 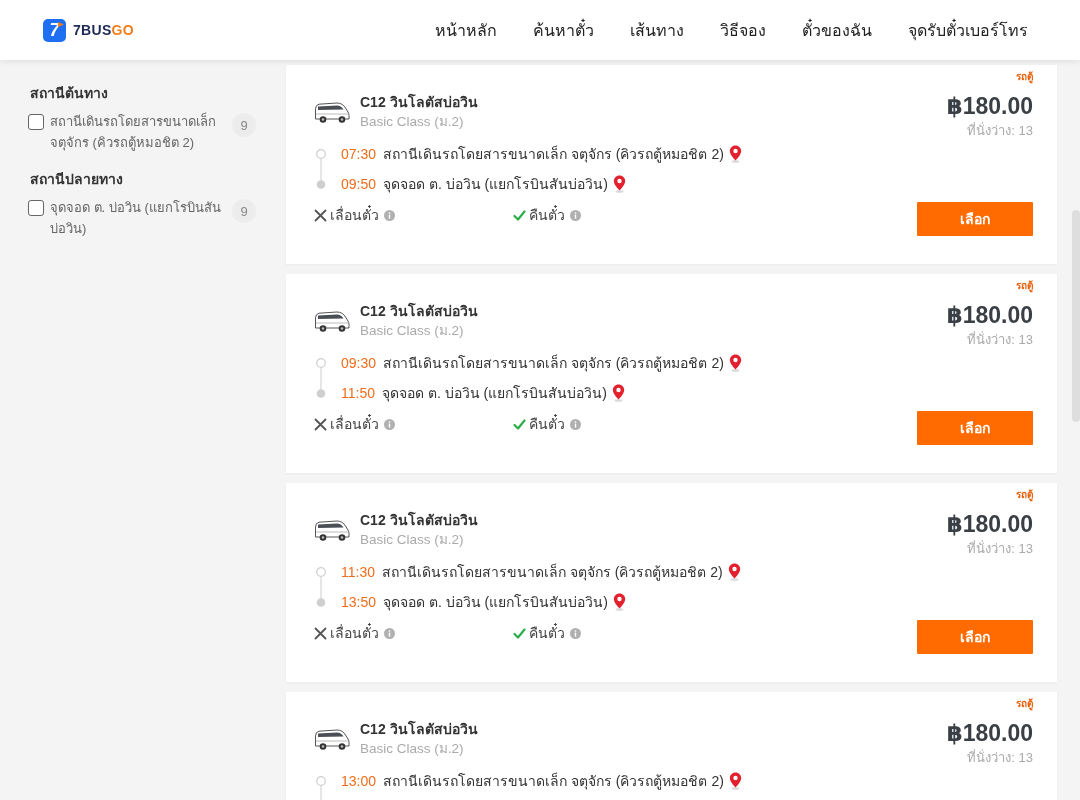 I want to click on stop-time: 09:50, so click(x=359, y=184).